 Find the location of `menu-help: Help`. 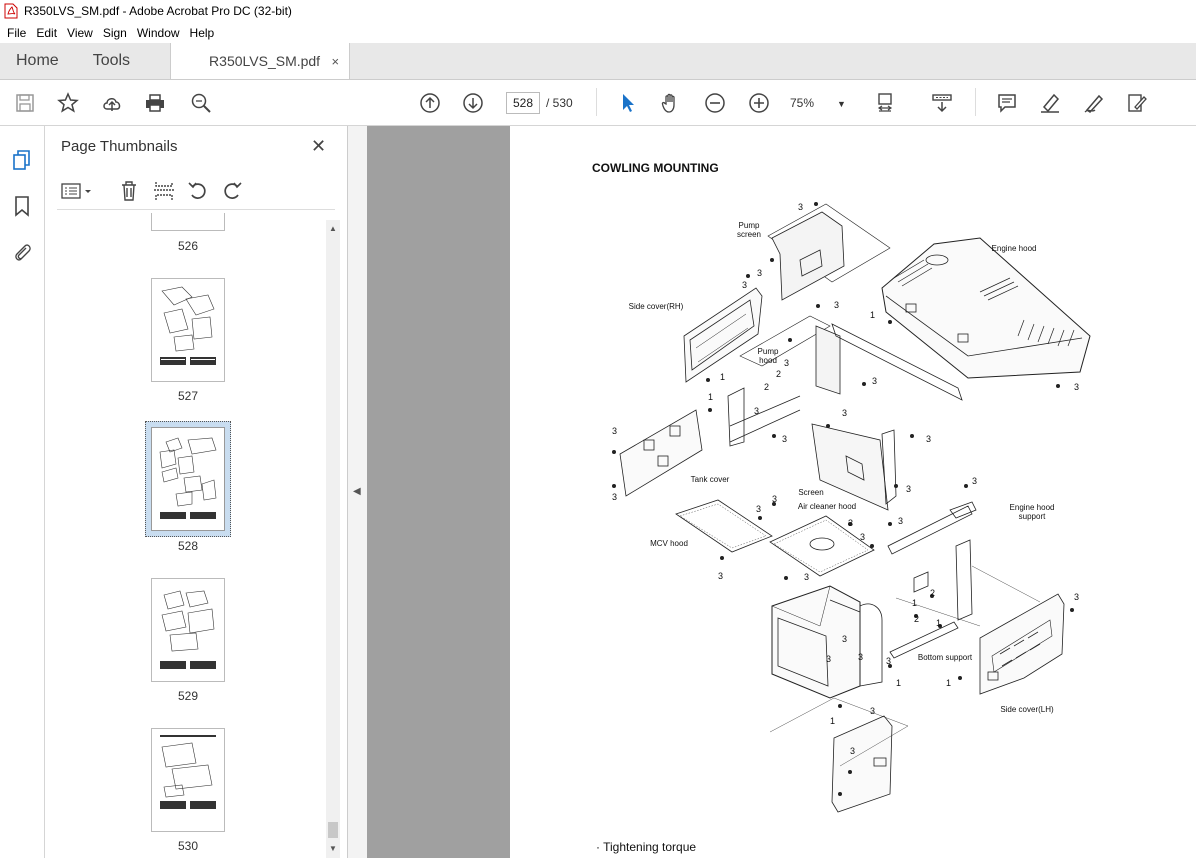

menu-help: Help is located at coordinates (202, 33).